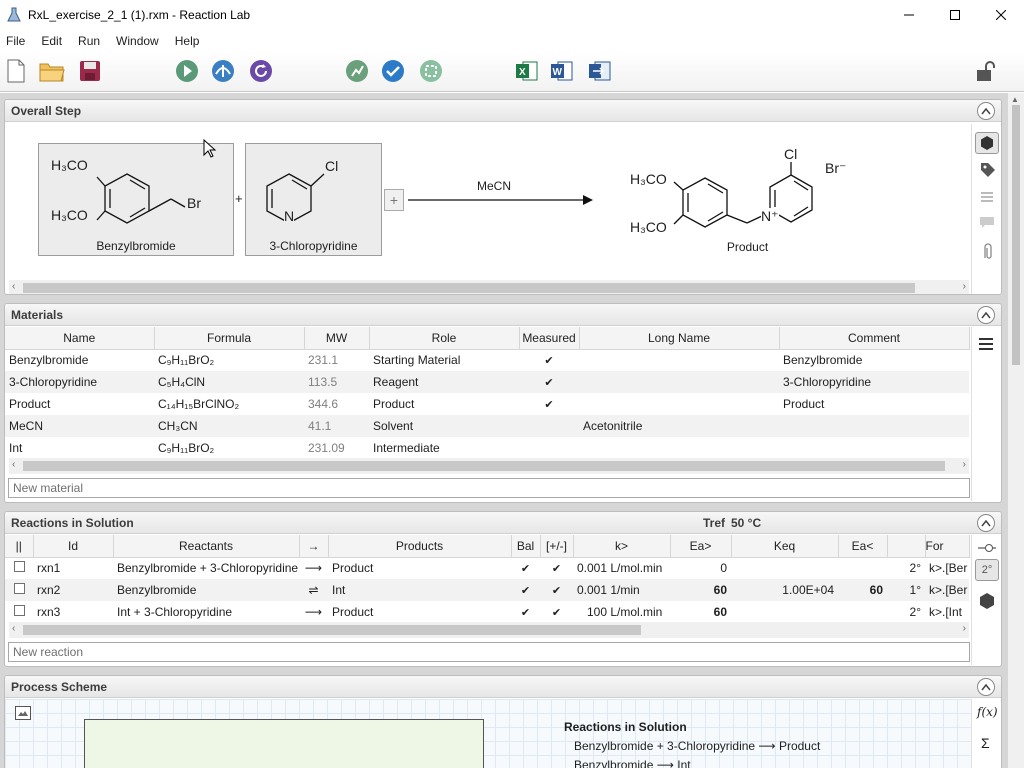 This screenshot has height=768, width=1024. What do you see at coordinates (987, 143) in the screenshot?
I see `structure-tool-button` at bounding box center [987, 143].